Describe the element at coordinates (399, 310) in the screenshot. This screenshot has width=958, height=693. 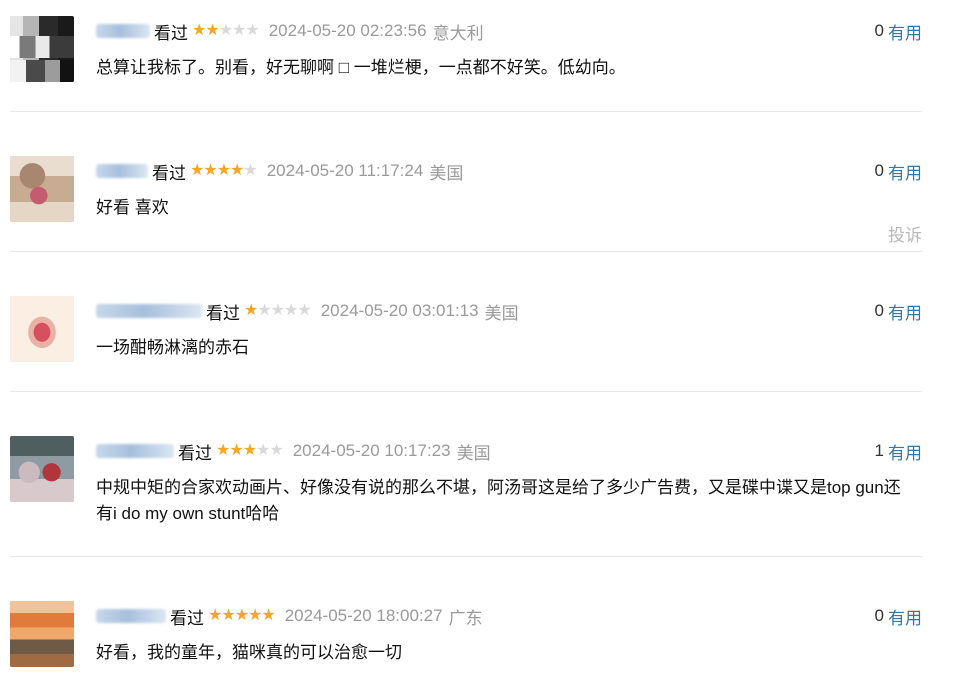
I see `comment-time: 2024-05-20 03:01:13` at that location.